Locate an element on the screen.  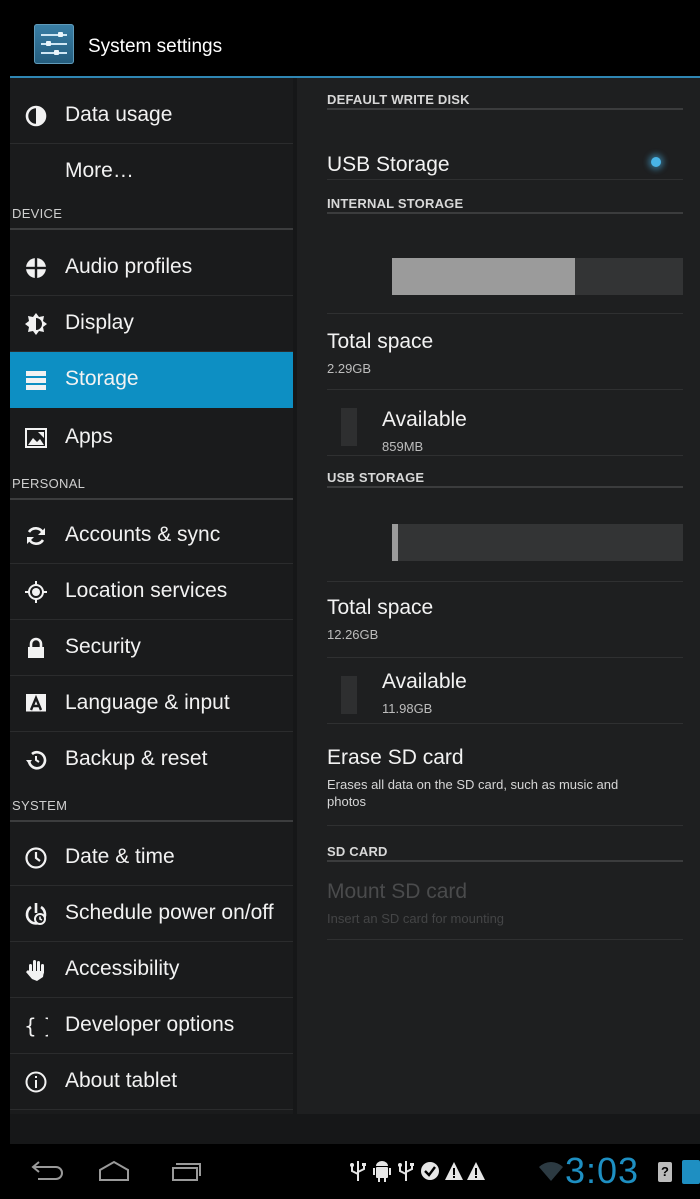
sidebar-item-about-tablet: About tablet is located at coordinates (151, 1082).